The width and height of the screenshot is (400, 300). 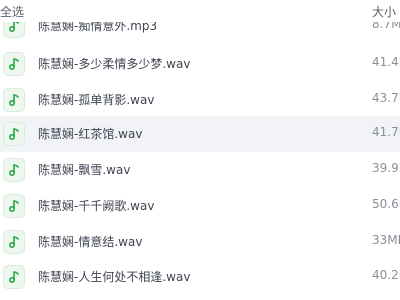 What do you see at coordinates (200, 64) in the screenshot?
I see `file-row: 陈慧娴-多少柔情多少梦.wav 41.4MB` at bounding box center [200, 64].